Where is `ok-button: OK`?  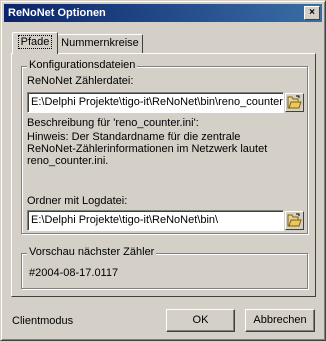 ok-button: OK is located at coordinates (200, 320).